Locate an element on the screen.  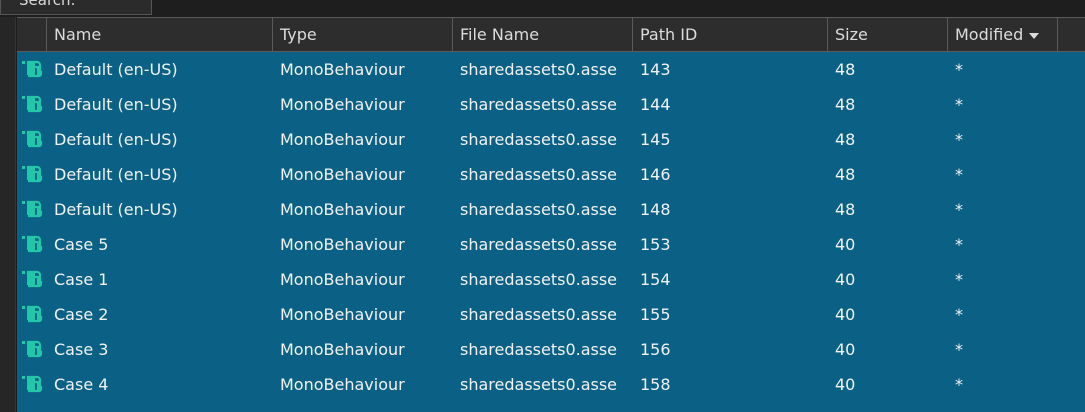
cell-path-id: 144 is located at coordinates (655, 104).